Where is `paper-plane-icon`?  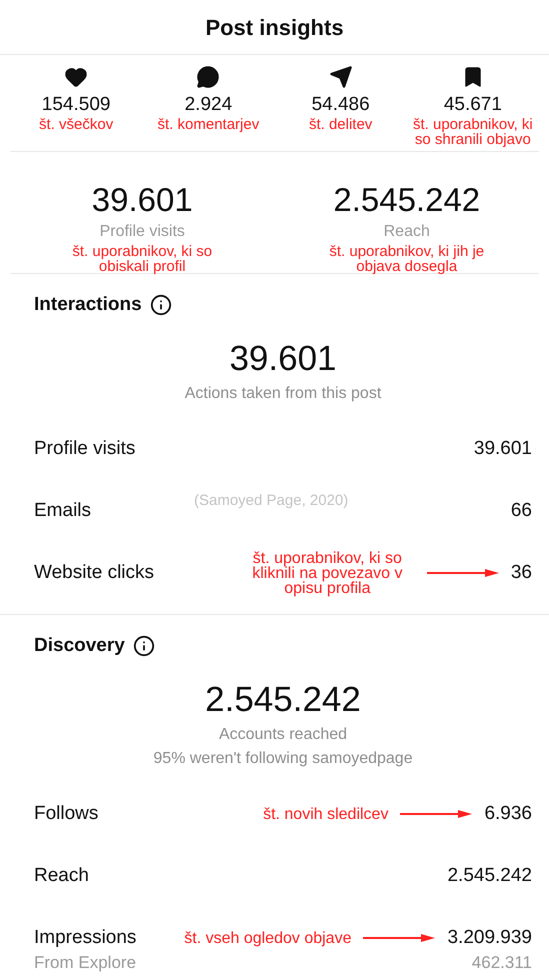 paper-plane-icon is located at coordinates (340, 77).